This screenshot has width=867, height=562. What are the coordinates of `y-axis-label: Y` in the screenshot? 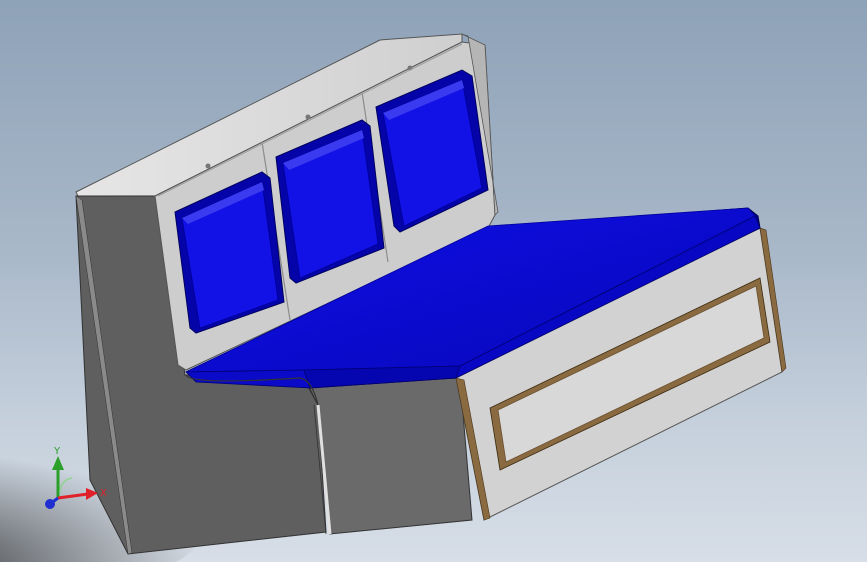 It's located at (57, 451).